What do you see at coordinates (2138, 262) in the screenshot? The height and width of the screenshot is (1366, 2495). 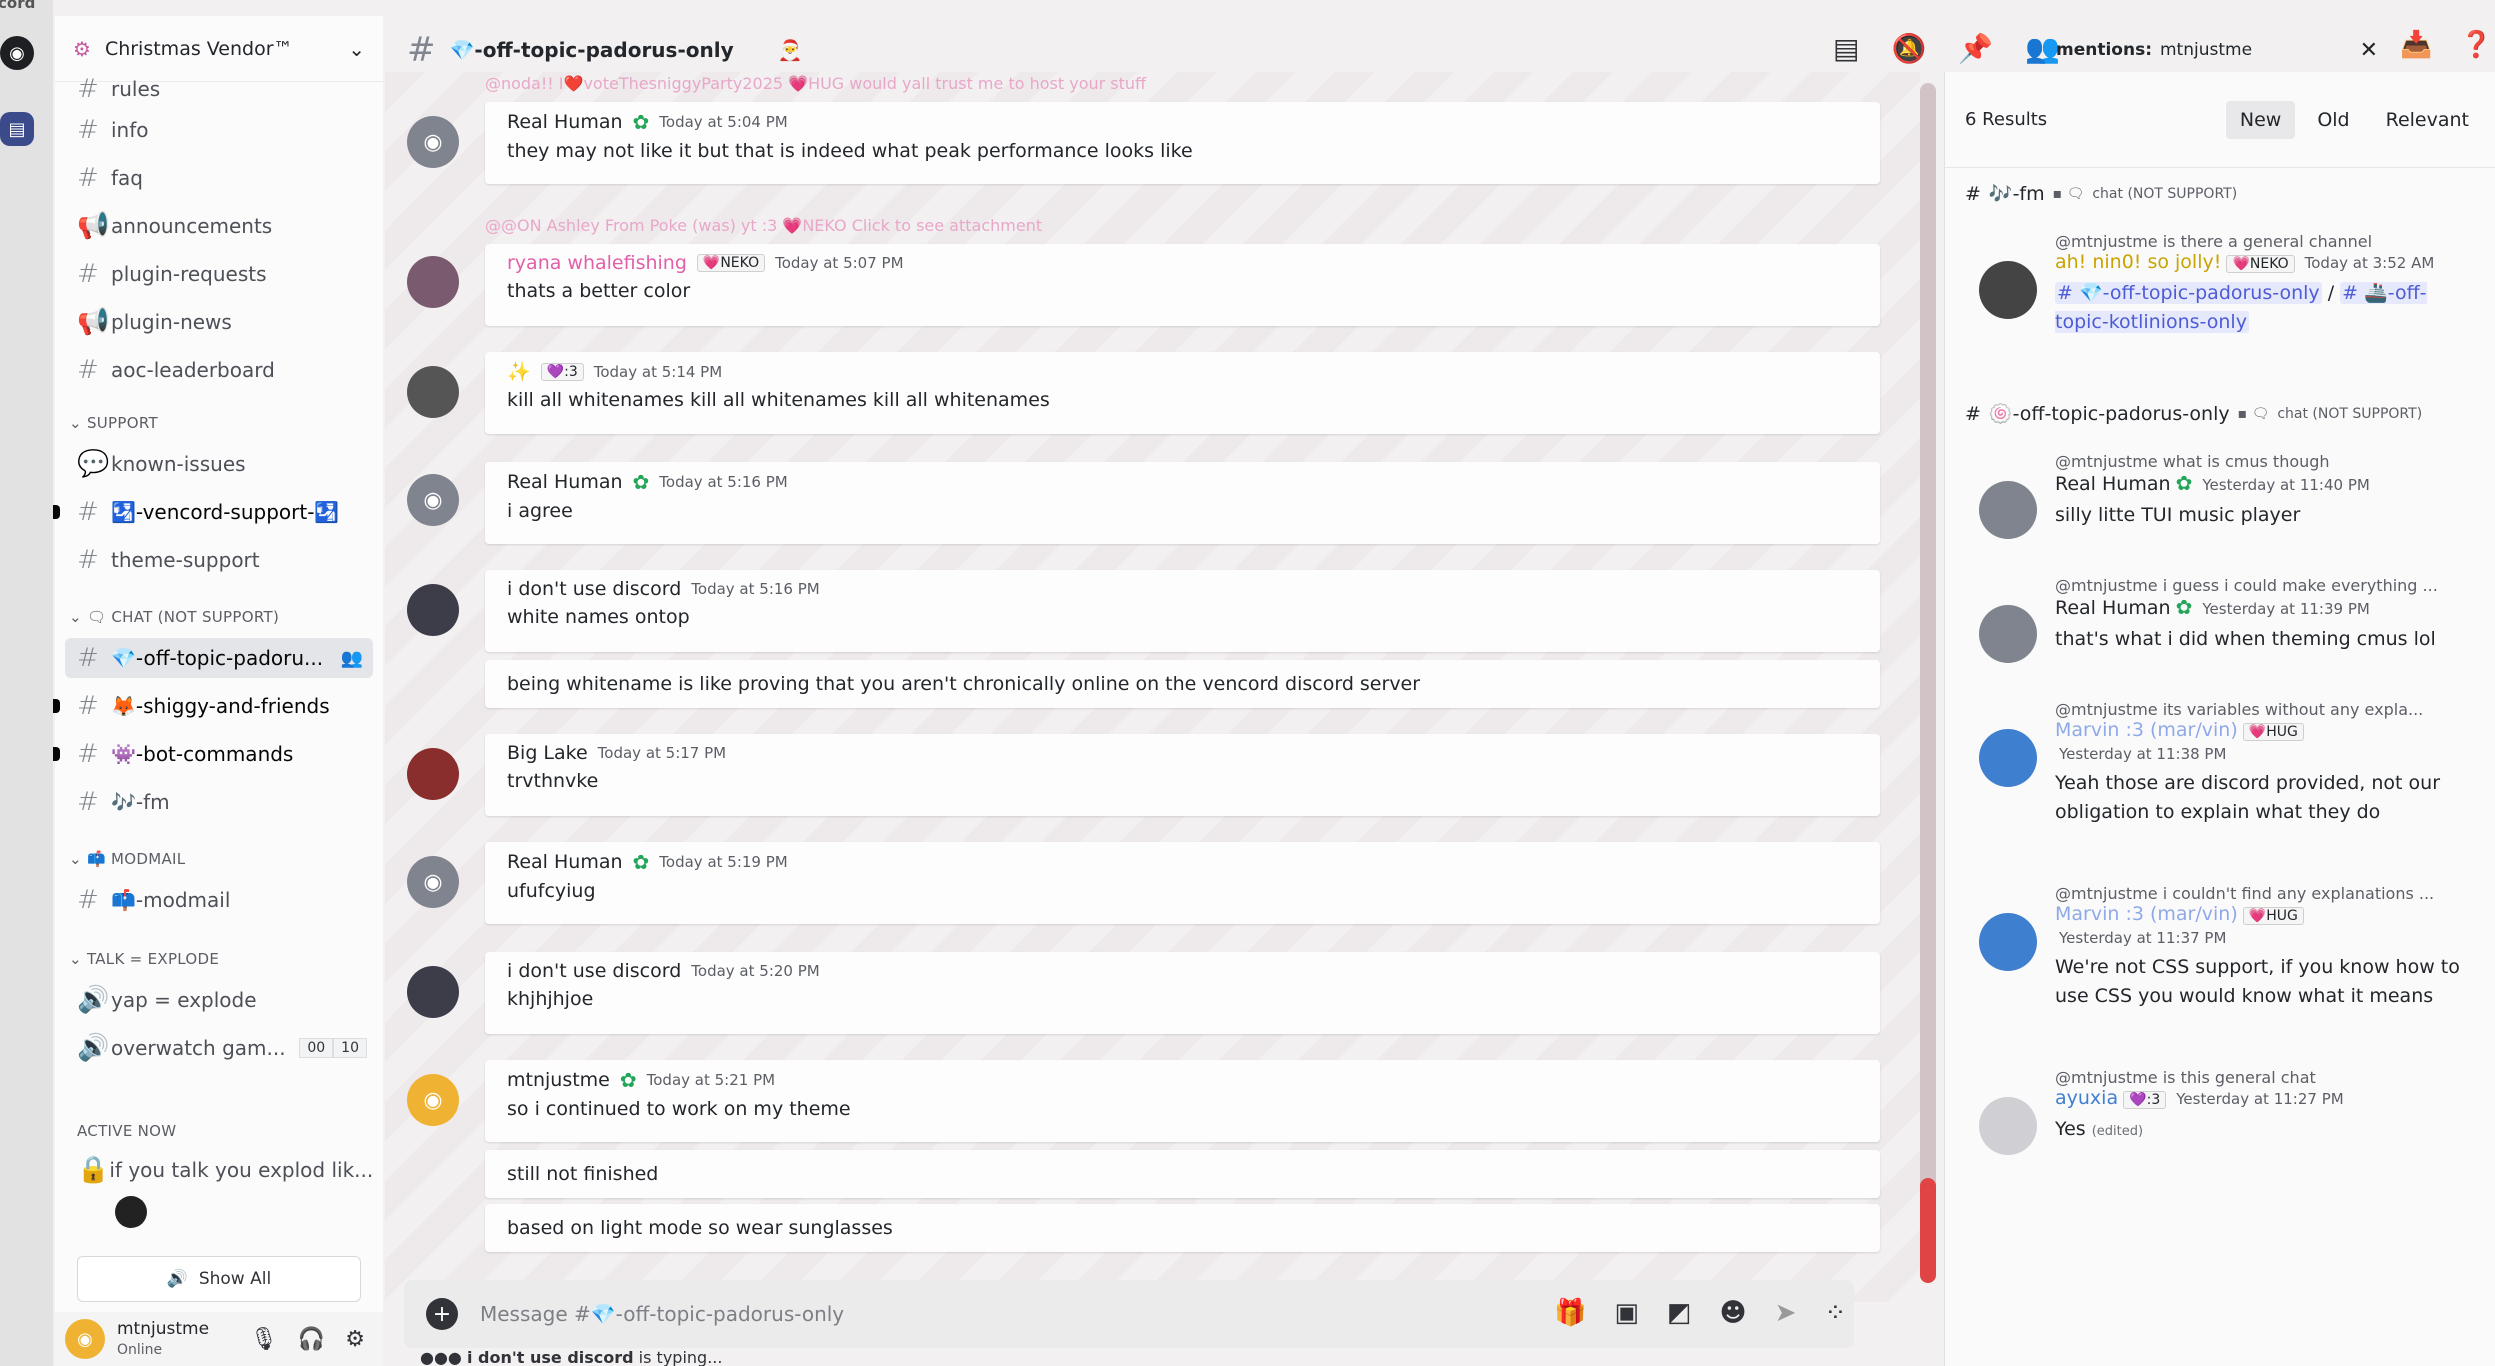 I see `result-author: ah! nin0! so jolly!` at bounding box center [2138, 262].